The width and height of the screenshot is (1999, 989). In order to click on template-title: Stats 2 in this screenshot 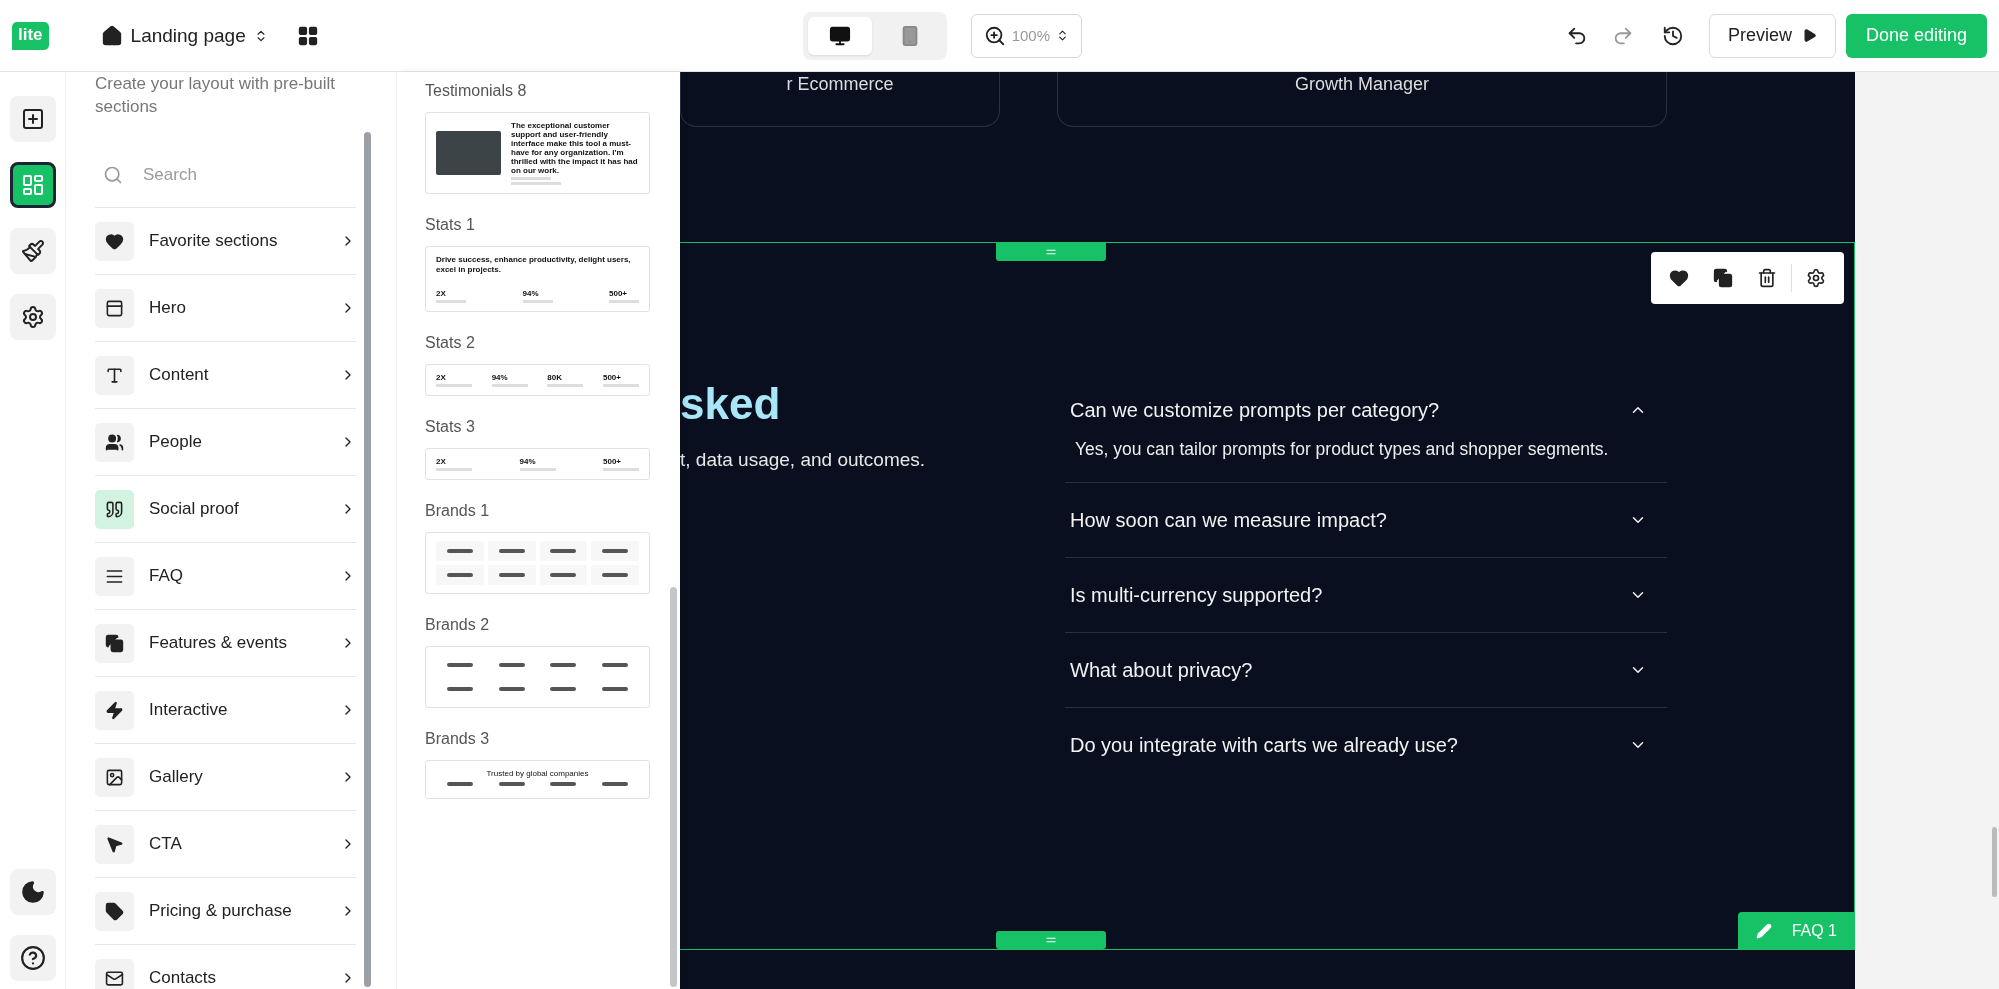, I will do `click(450, 343)`.